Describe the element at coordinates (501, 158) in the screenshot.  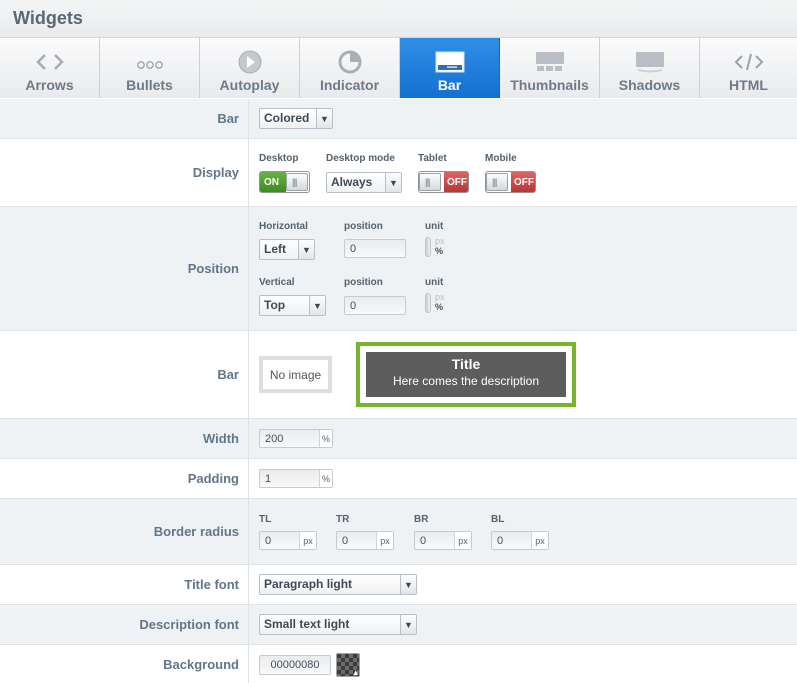
I see `mobile-label: Mobile` at that location.